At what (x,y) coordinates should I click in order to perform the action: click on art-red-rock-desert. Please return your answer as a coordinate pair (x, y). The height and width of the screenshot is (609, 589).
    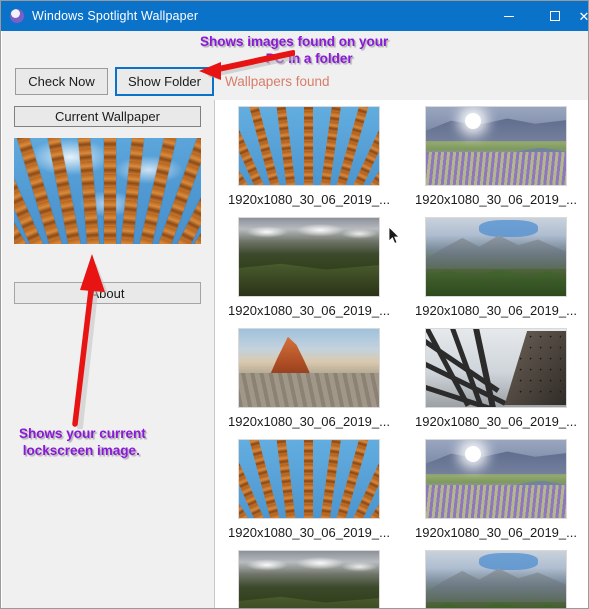
    Looking at the image, I should click on (309, 368).